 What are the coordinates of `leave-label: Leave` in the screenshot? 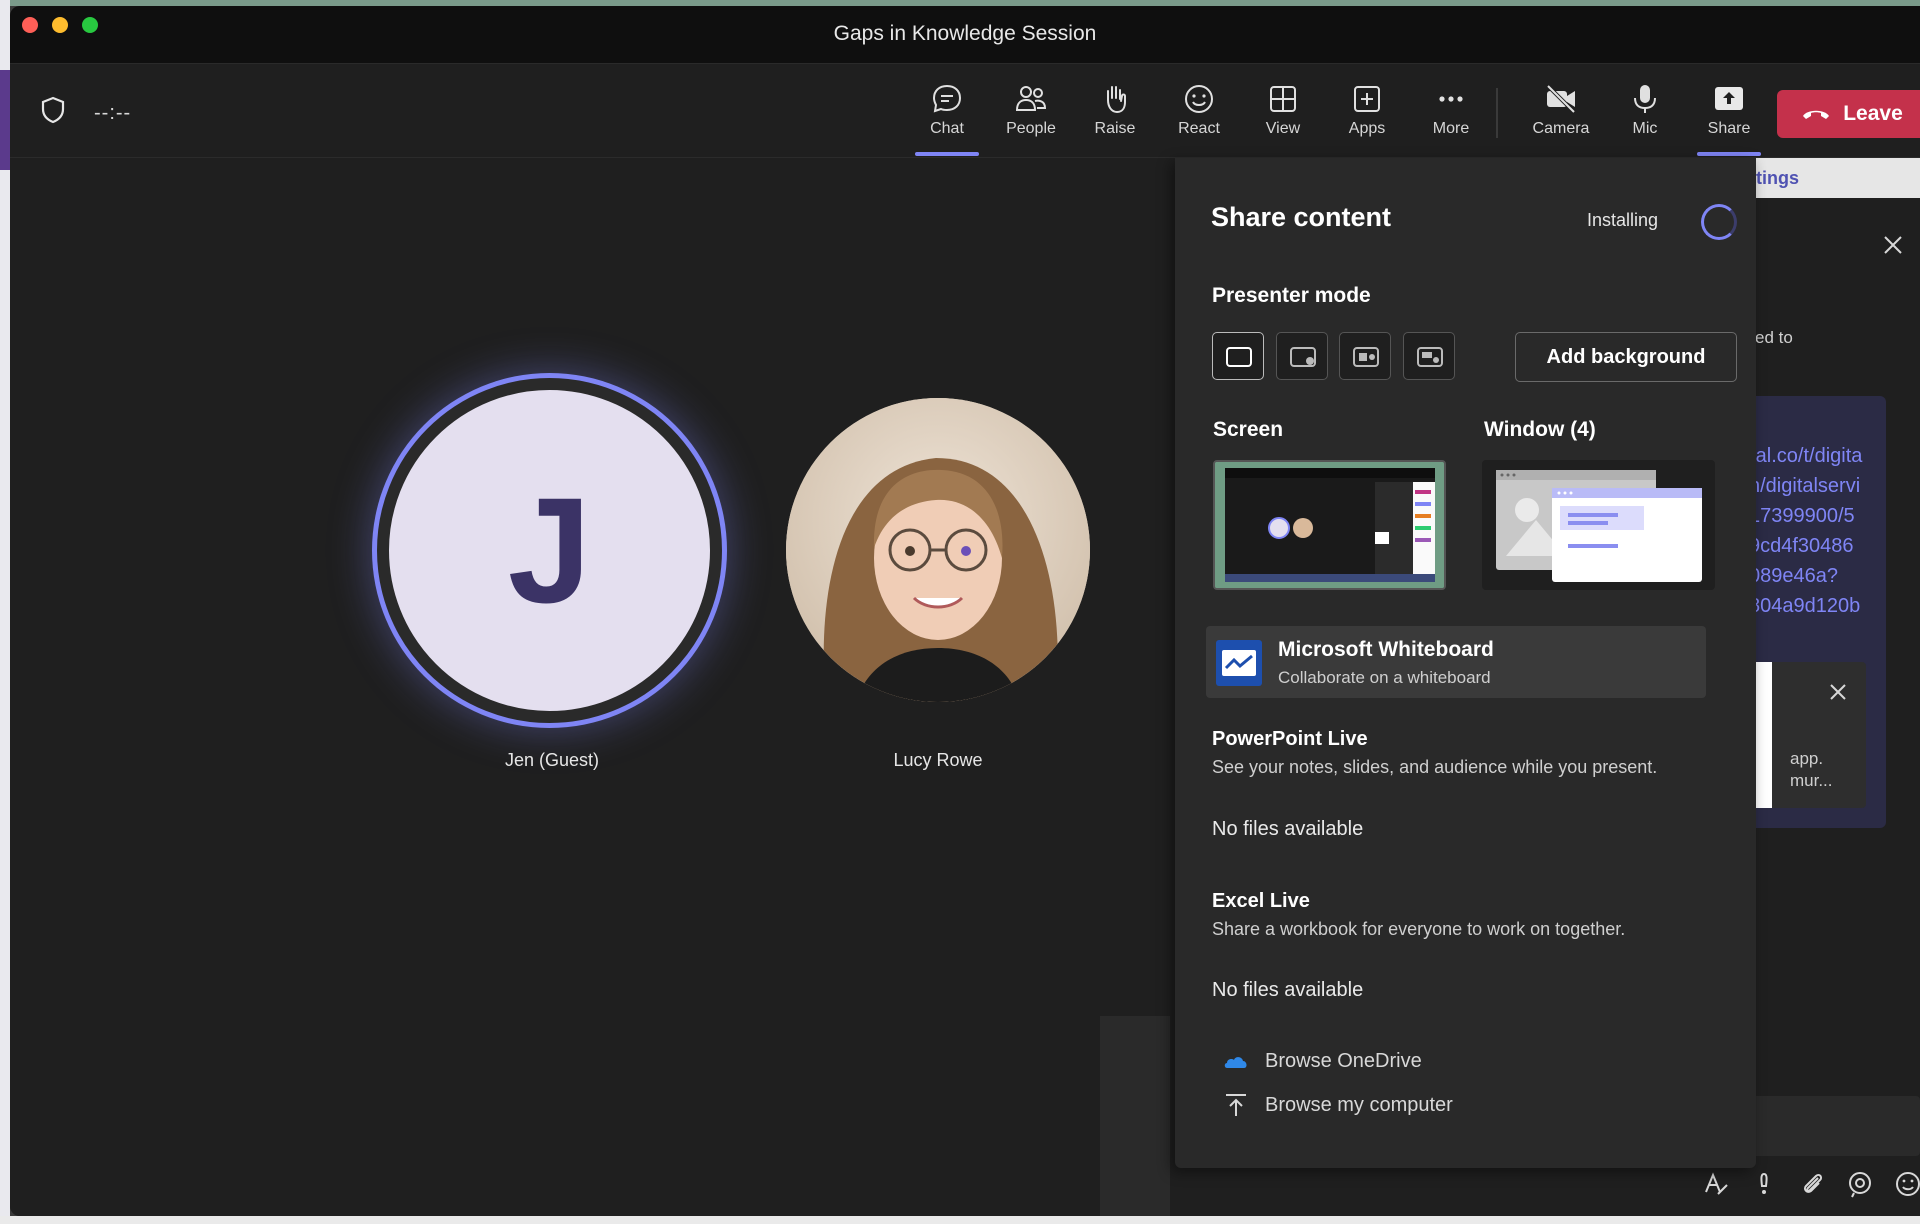 It's located at (1873, 113).